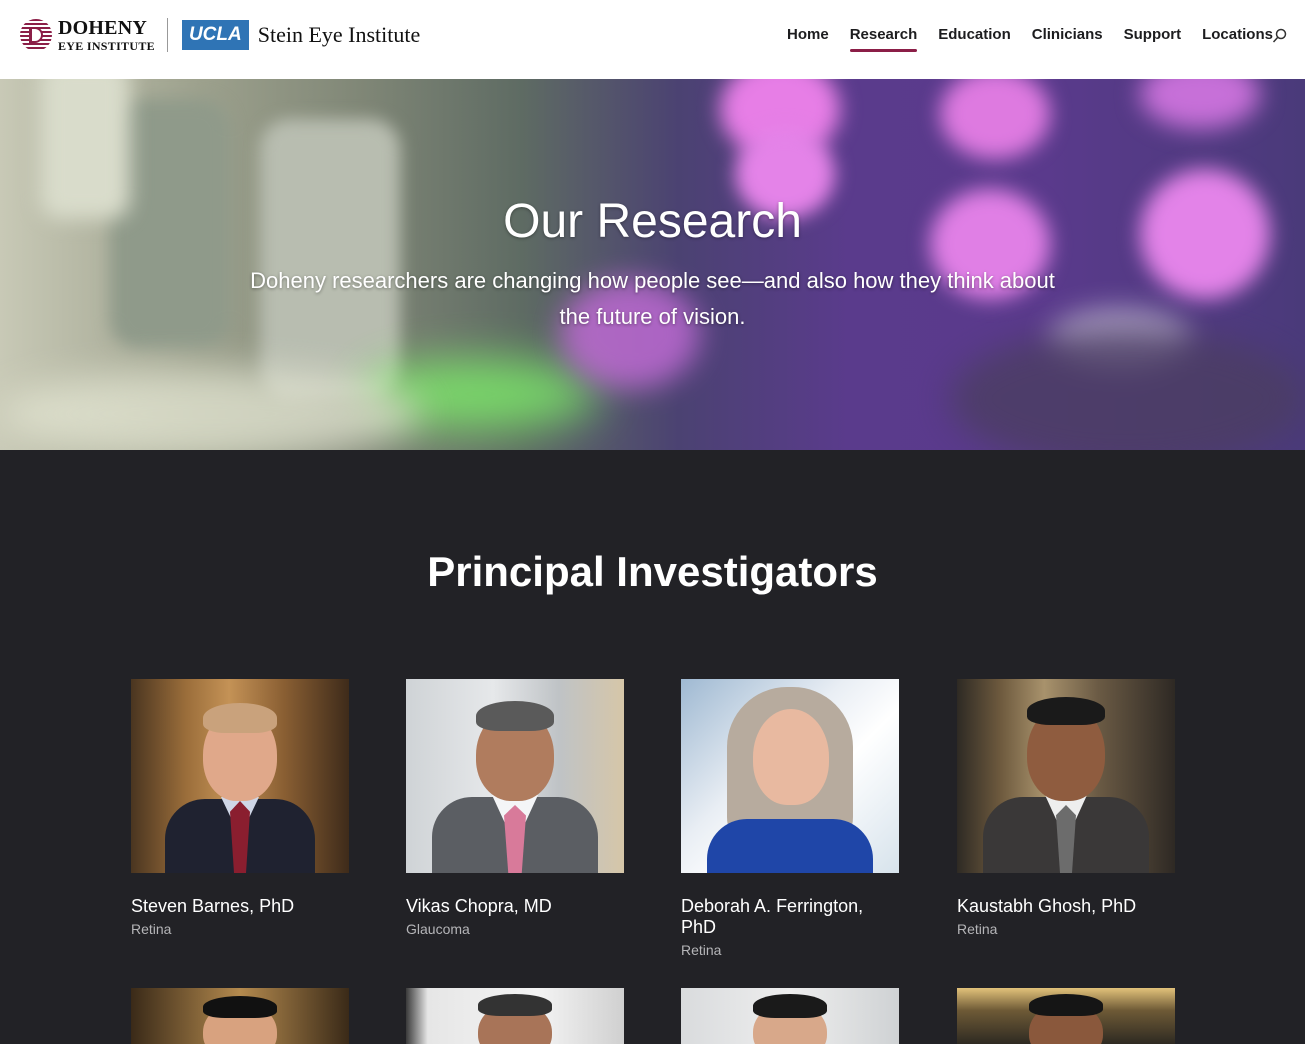 This screenshot has height=1044, width=1305. I want to click on ucla-logo: UCLA, so click(215, 35).